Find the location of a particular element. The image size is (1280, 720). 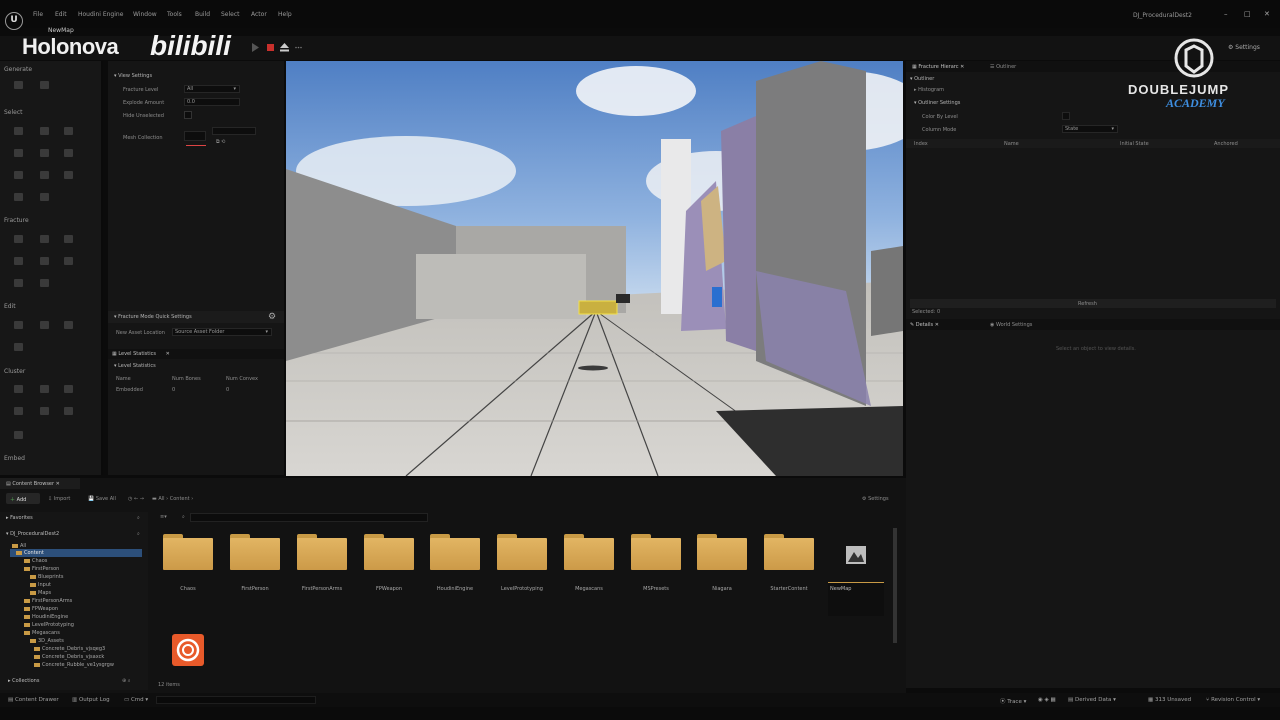

menu-help: Help is located at coordinates (285, 14).